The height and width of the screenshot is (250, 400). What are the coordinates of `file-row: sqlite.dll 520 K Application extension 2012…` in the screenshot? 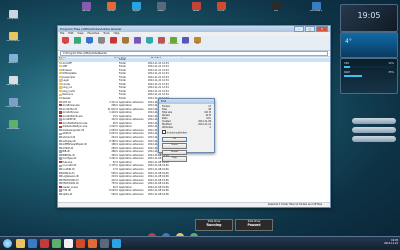 It's located at (194, 195).